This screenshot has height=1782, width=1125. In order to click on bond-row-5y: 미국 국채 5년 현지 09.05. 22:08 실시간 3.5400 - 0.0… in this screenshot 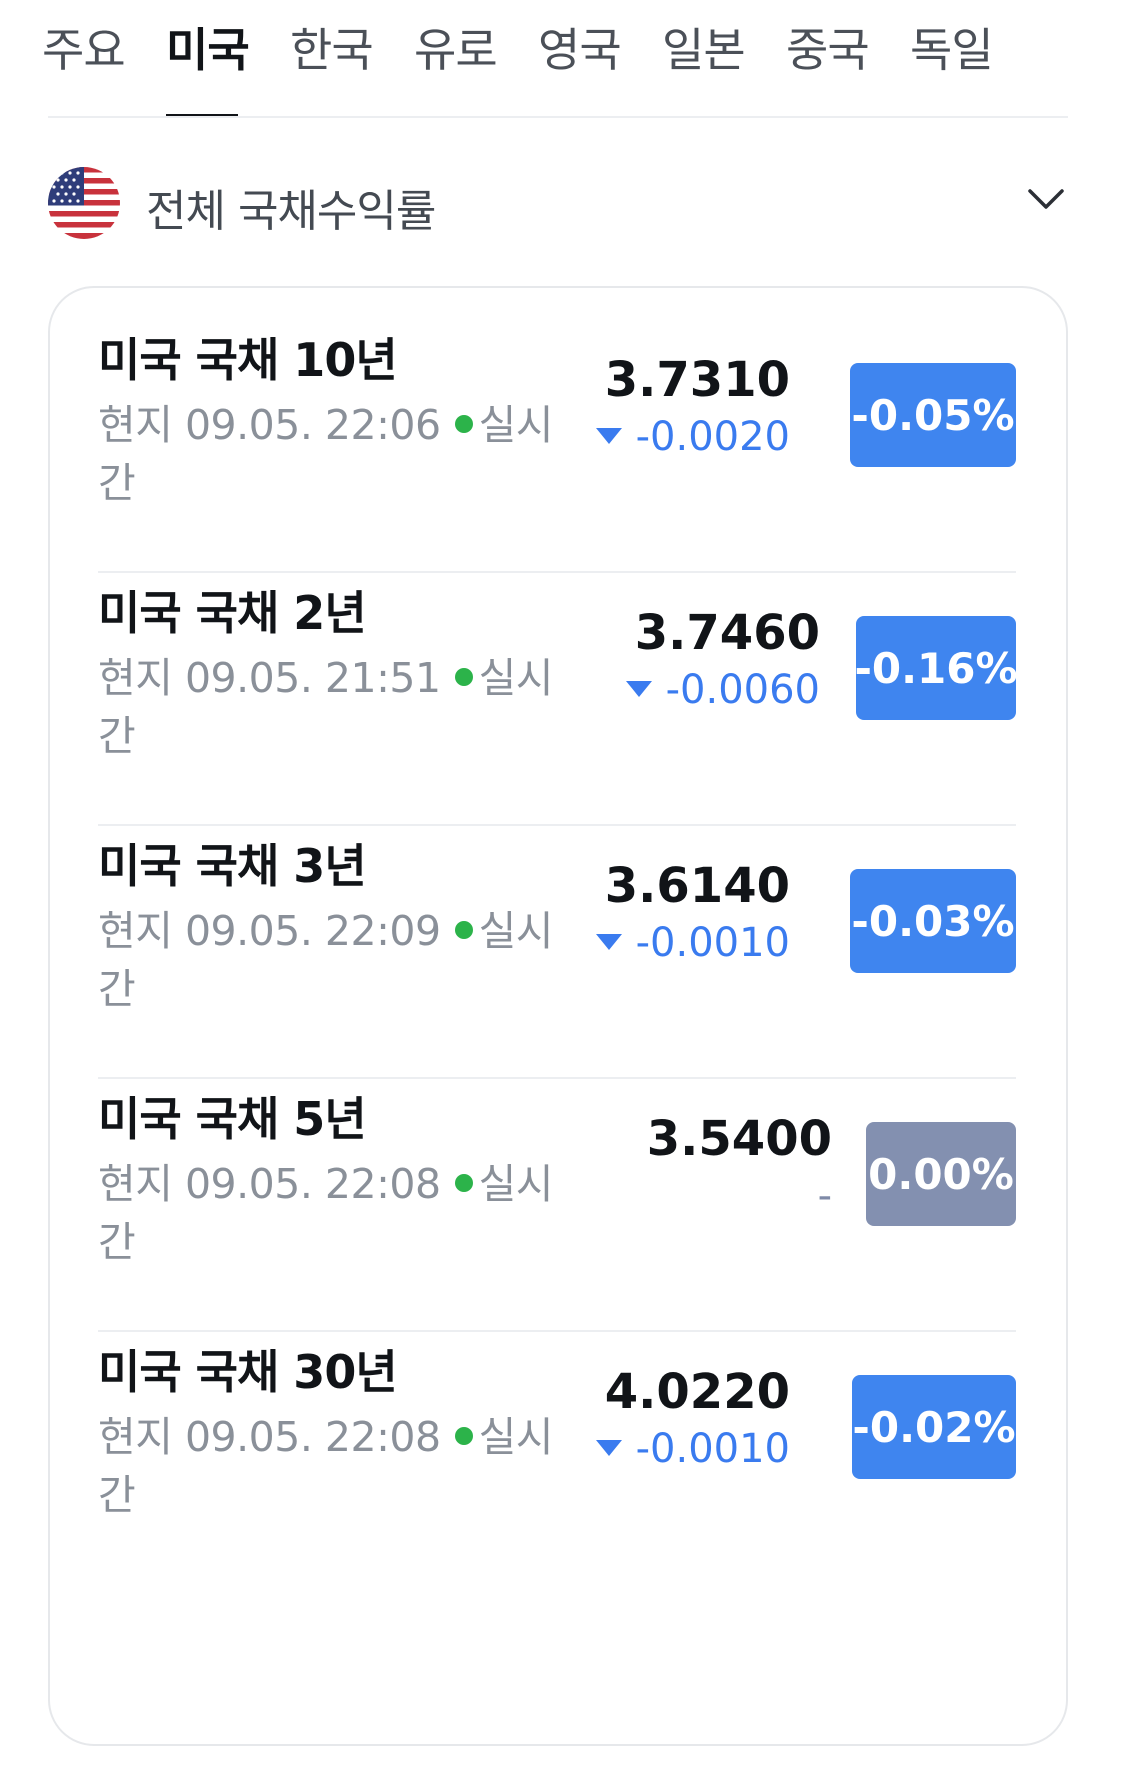, I will do `click(557, 1189)`.